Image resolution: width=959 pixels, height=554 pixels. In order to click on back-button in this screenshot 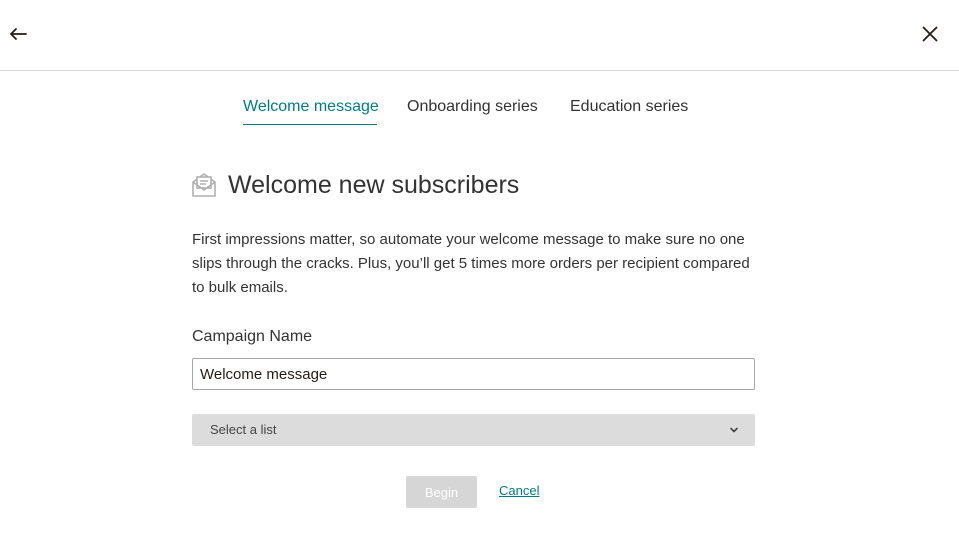, I will do `click(18, 34)`.